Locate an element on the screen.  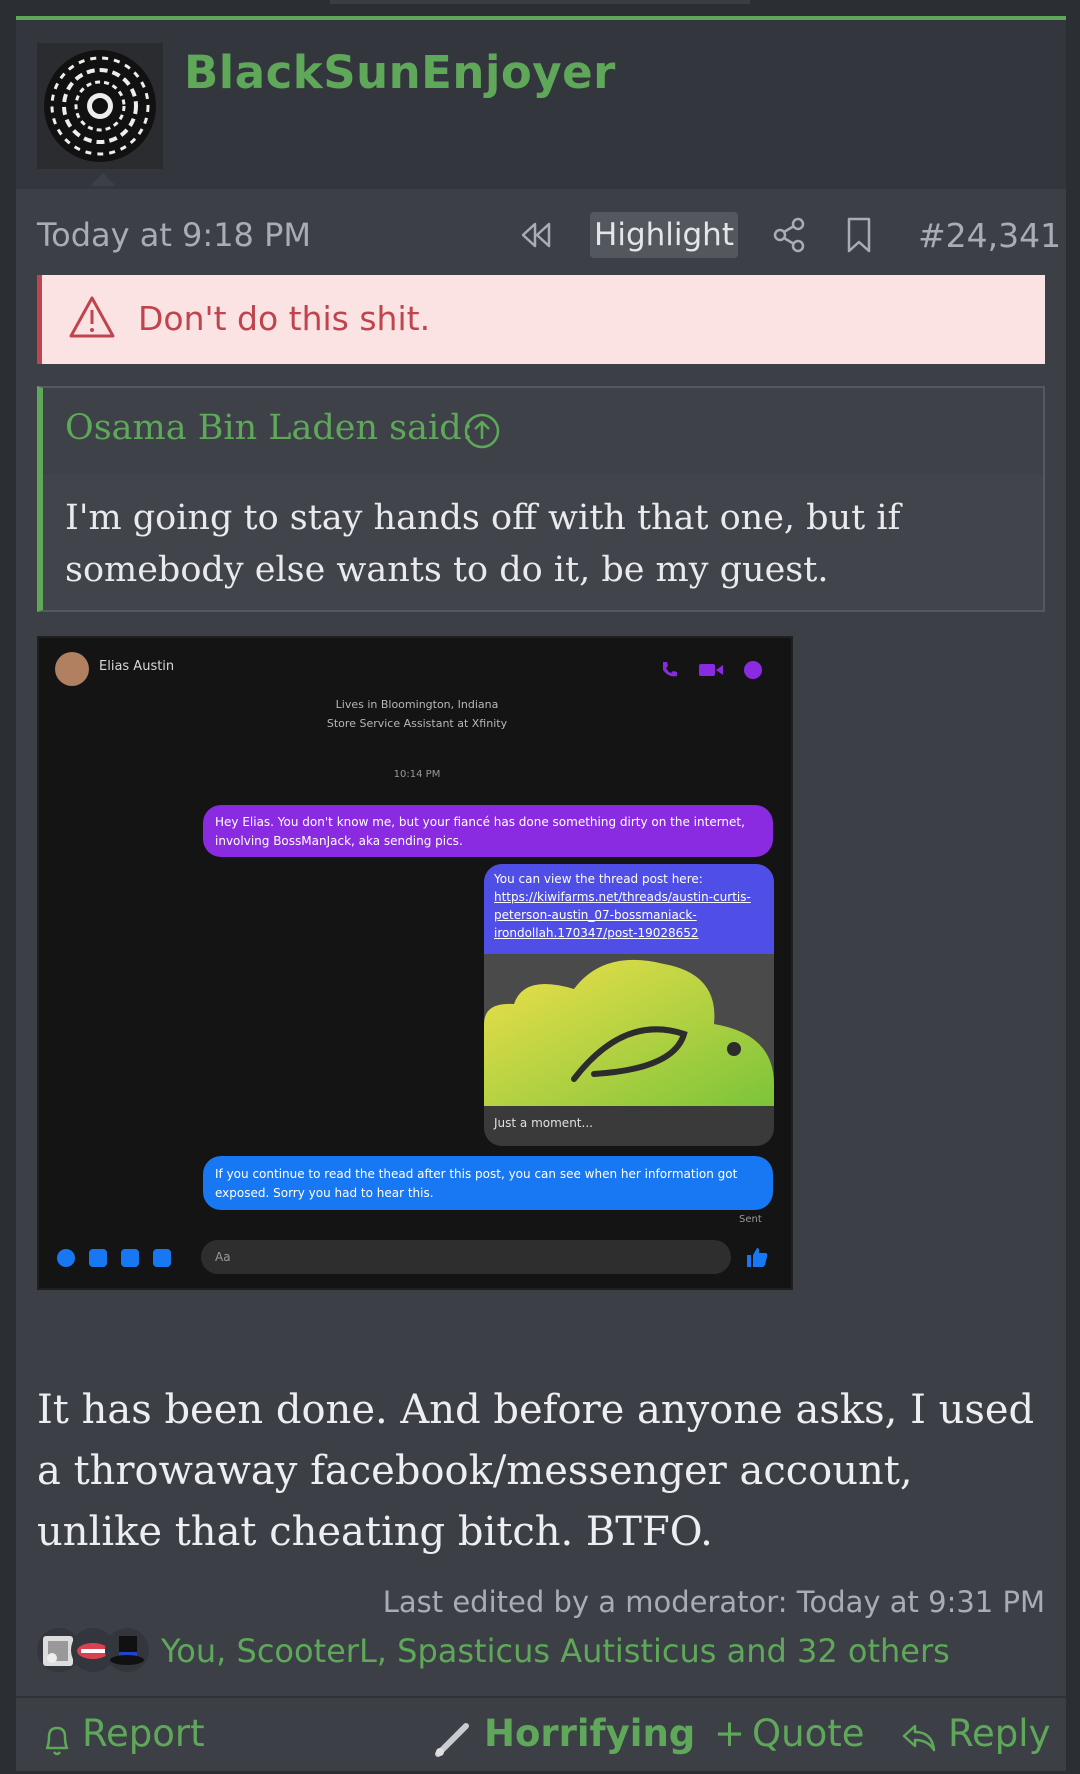
rewind-icon is located at coordinates (536, 235).